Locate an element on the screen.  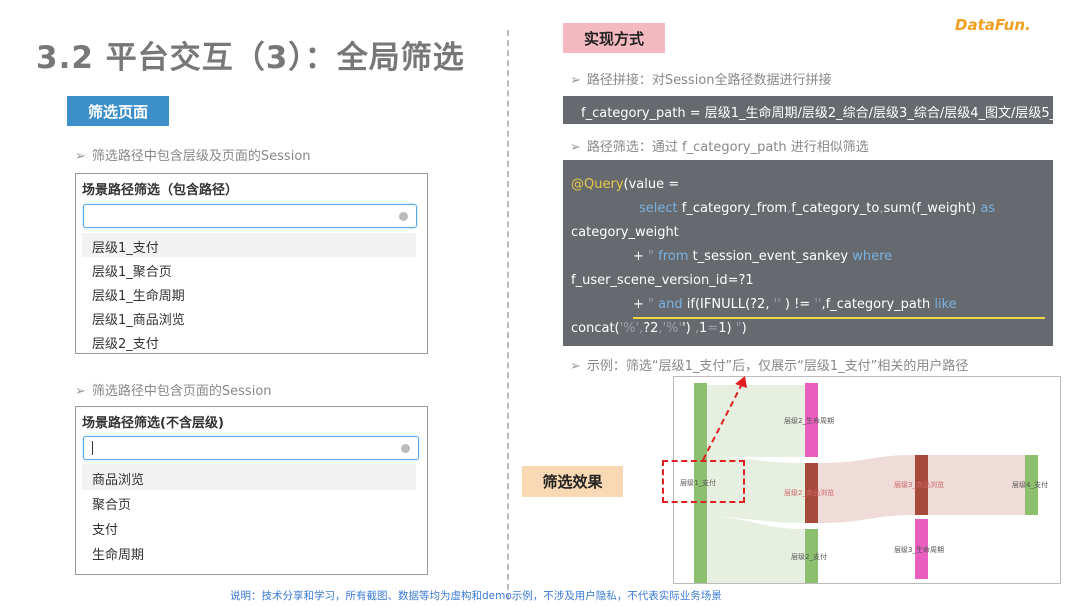
highlight-box is located at coordinates (703, 481).